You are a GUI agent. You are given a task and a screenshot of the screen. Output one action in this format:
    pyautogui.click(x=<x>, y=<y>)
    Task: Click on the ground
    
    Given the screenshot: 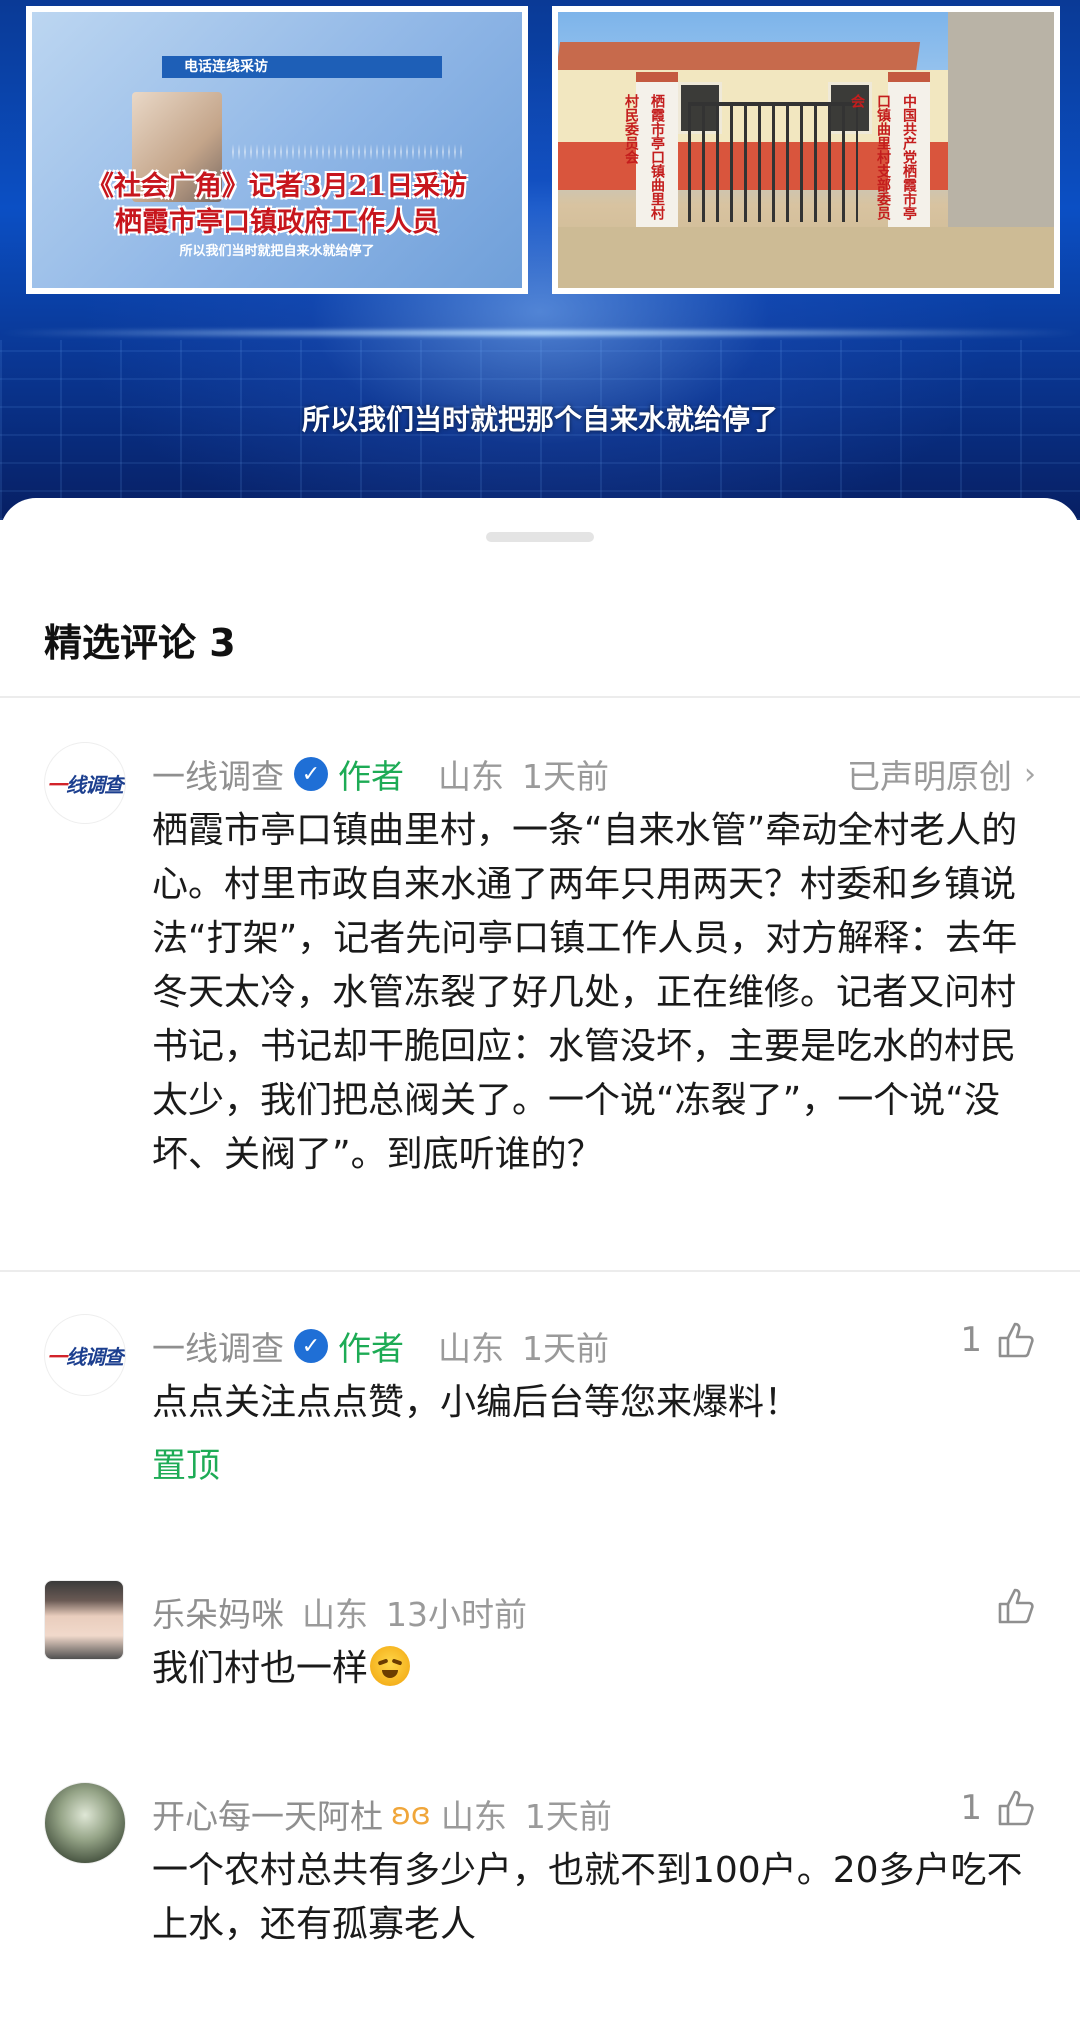 What is the action you would take?
    pyautogui.click(x=806, y=257)
    